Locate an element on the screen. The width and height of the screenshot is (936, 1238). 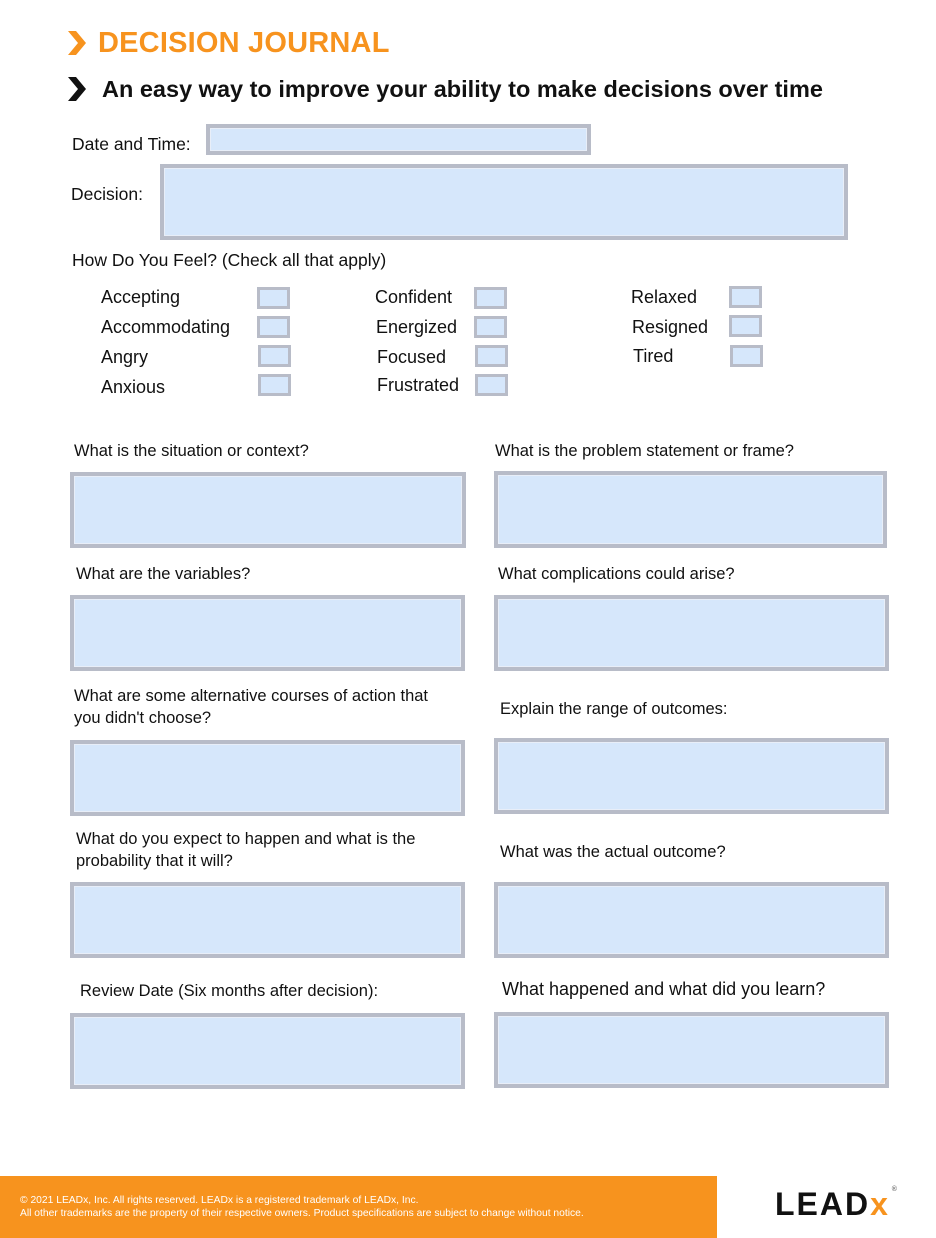
question-label-actual-outcome: What was the actual outcome? is located at coordinates (613, 852).